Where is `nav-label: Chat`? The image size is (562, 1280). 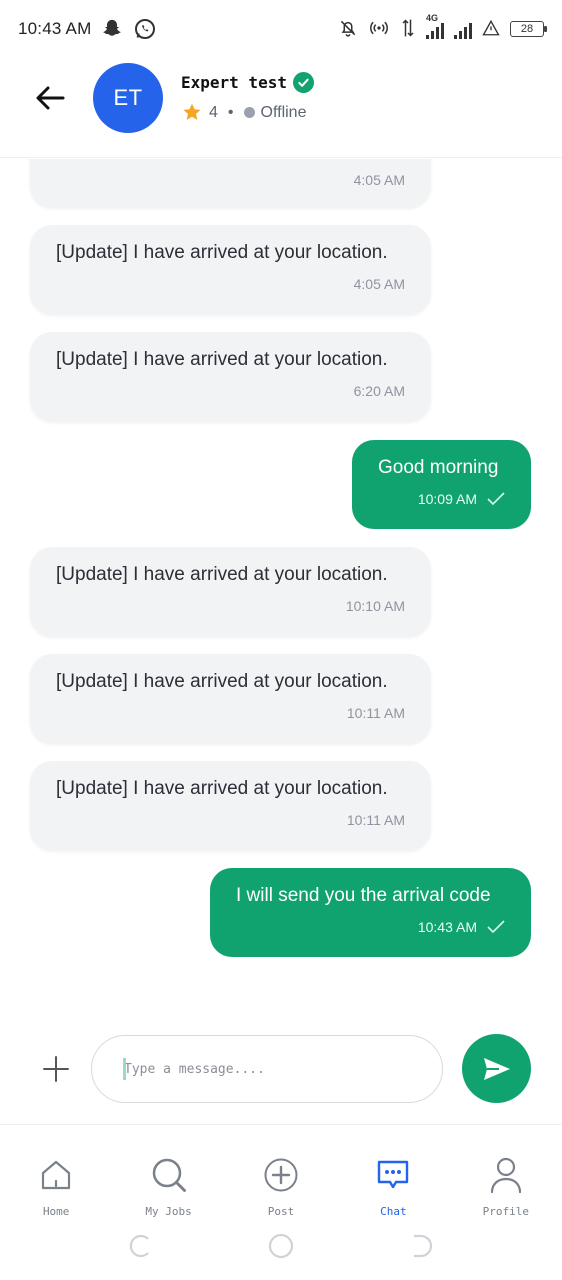 nav-label: Chat is located at coordinates (393, 1211).